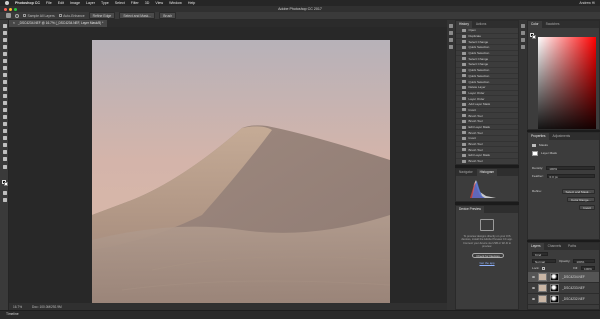  What do you see at coordinates (487, 161) in the screenshot?
I see `history-item: Brush Tool` at bounding box center [487, 161].